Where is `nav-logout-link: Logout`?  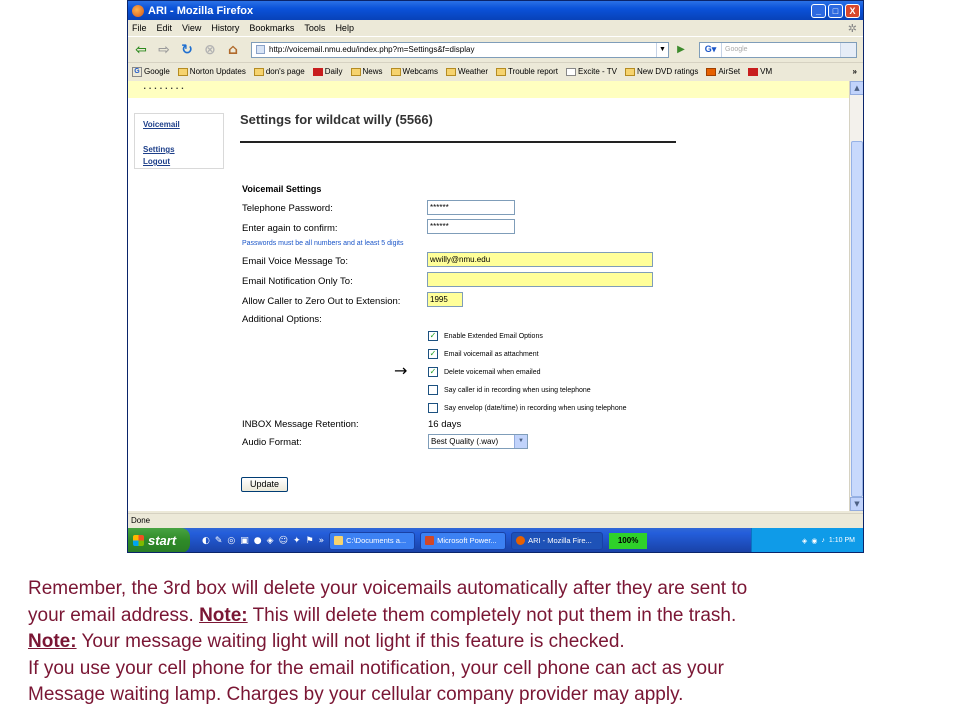 nav-logout-link: Logout is located at coordinates (156, 161).